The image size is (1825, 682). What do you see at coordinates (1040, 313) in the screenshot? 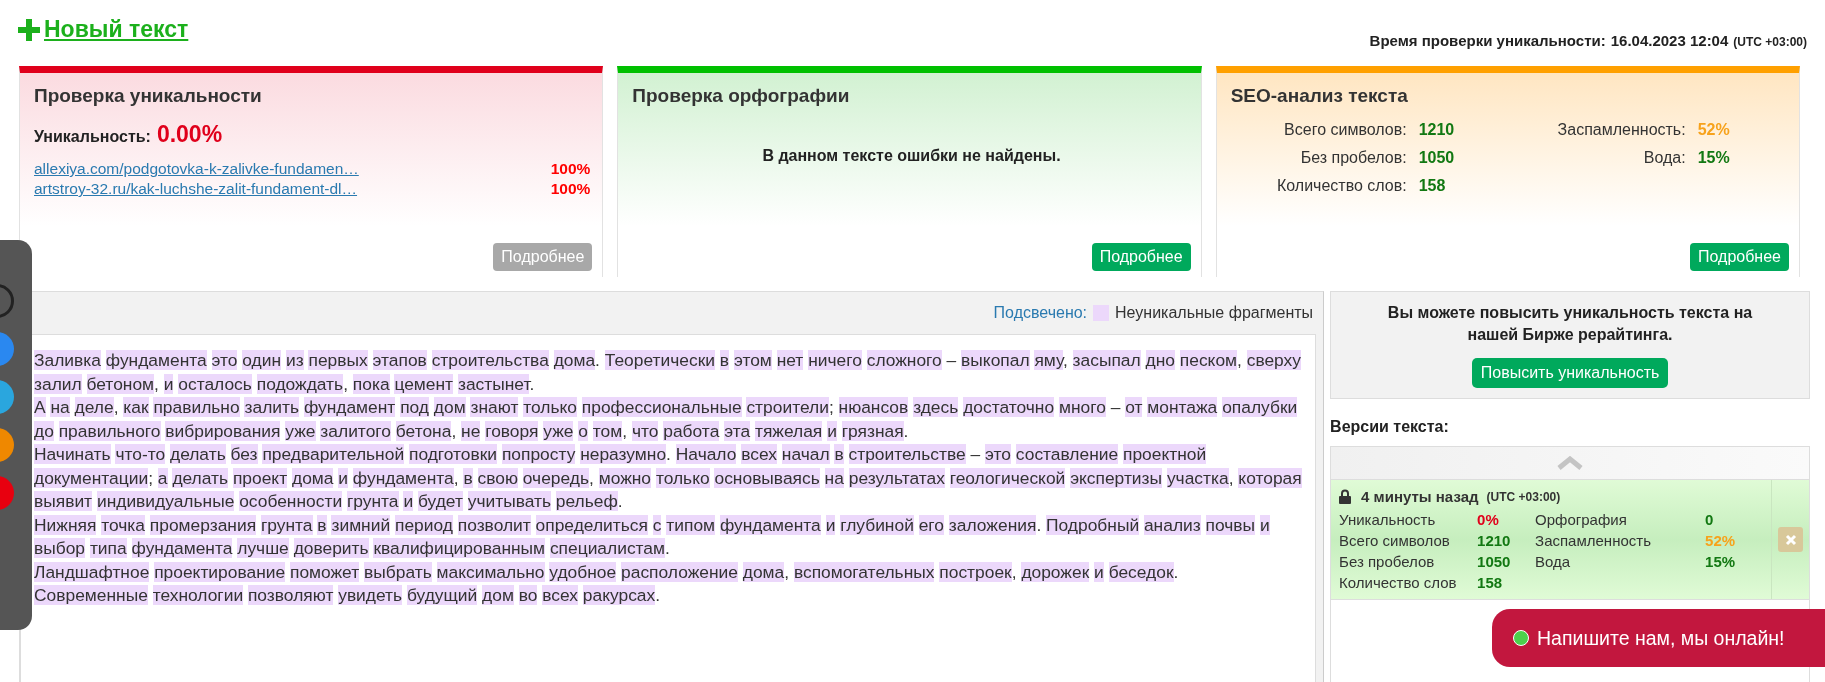
I see `legend-label: Подсвечено:` at bounding box center [1040, 313].